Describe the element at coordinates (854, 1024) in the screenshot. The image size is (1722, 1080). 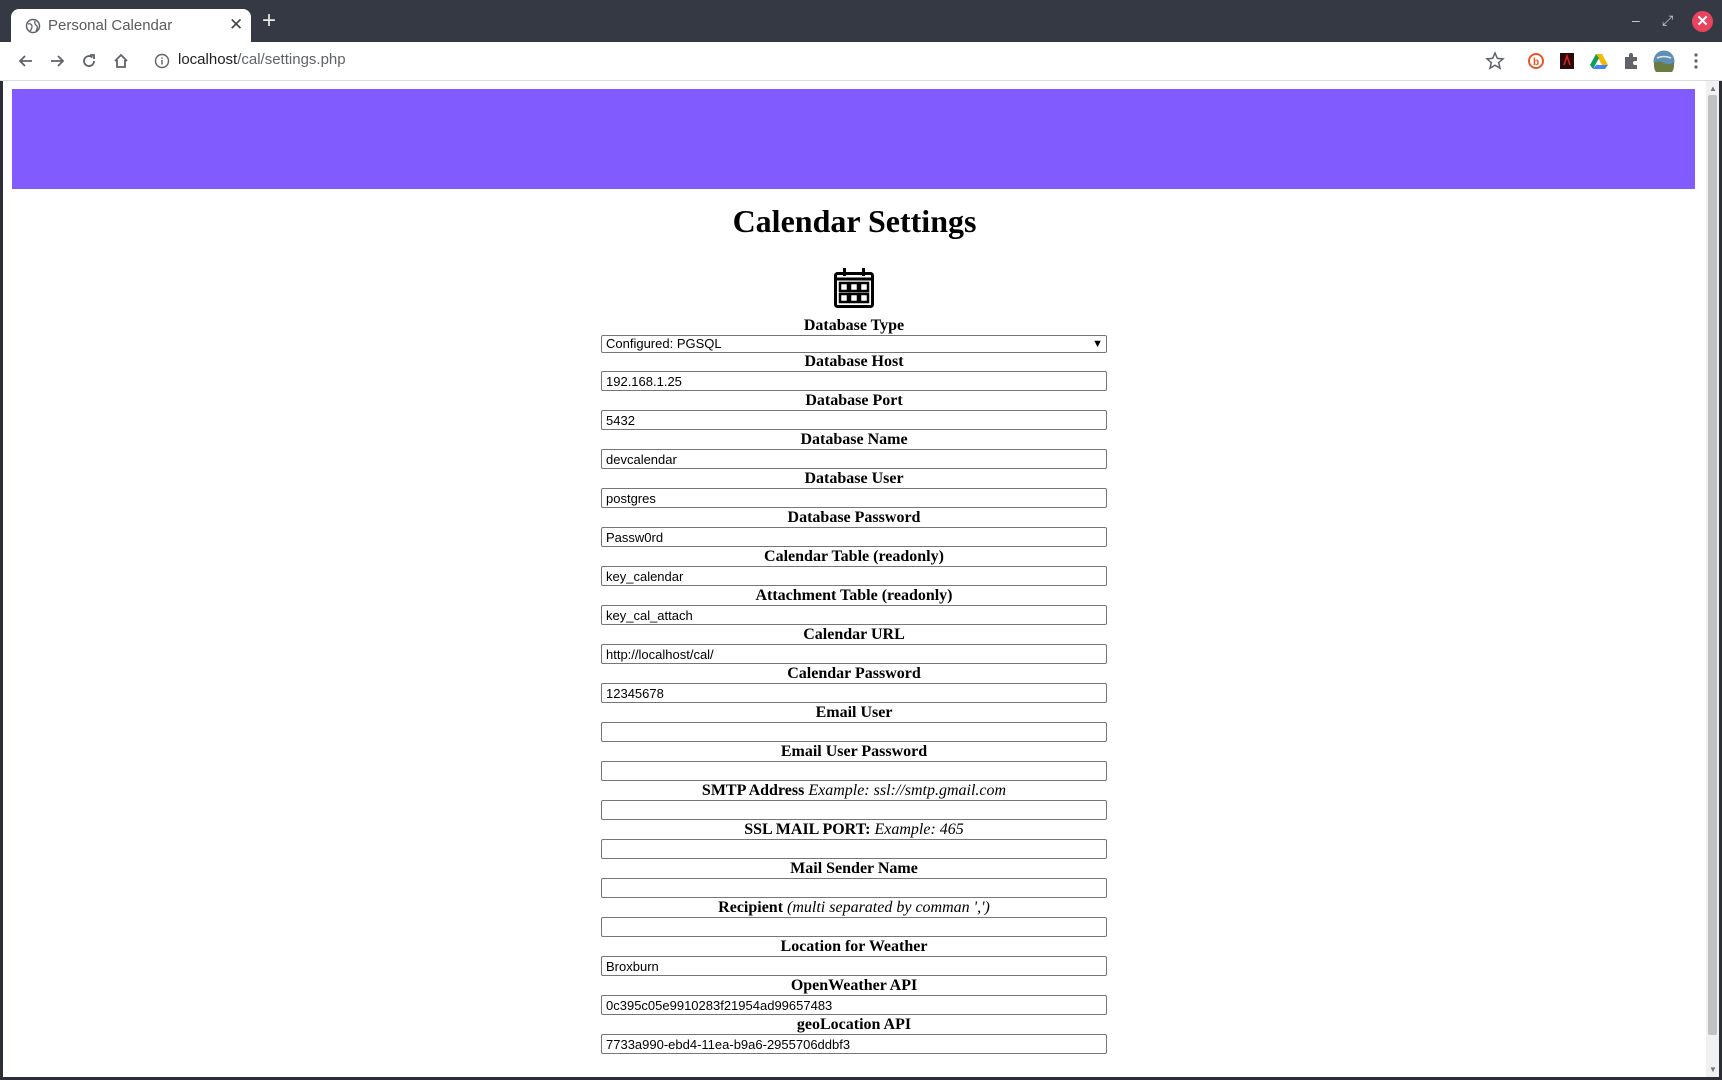
I see `geolocation-api-label: geoLocation API` at that location.